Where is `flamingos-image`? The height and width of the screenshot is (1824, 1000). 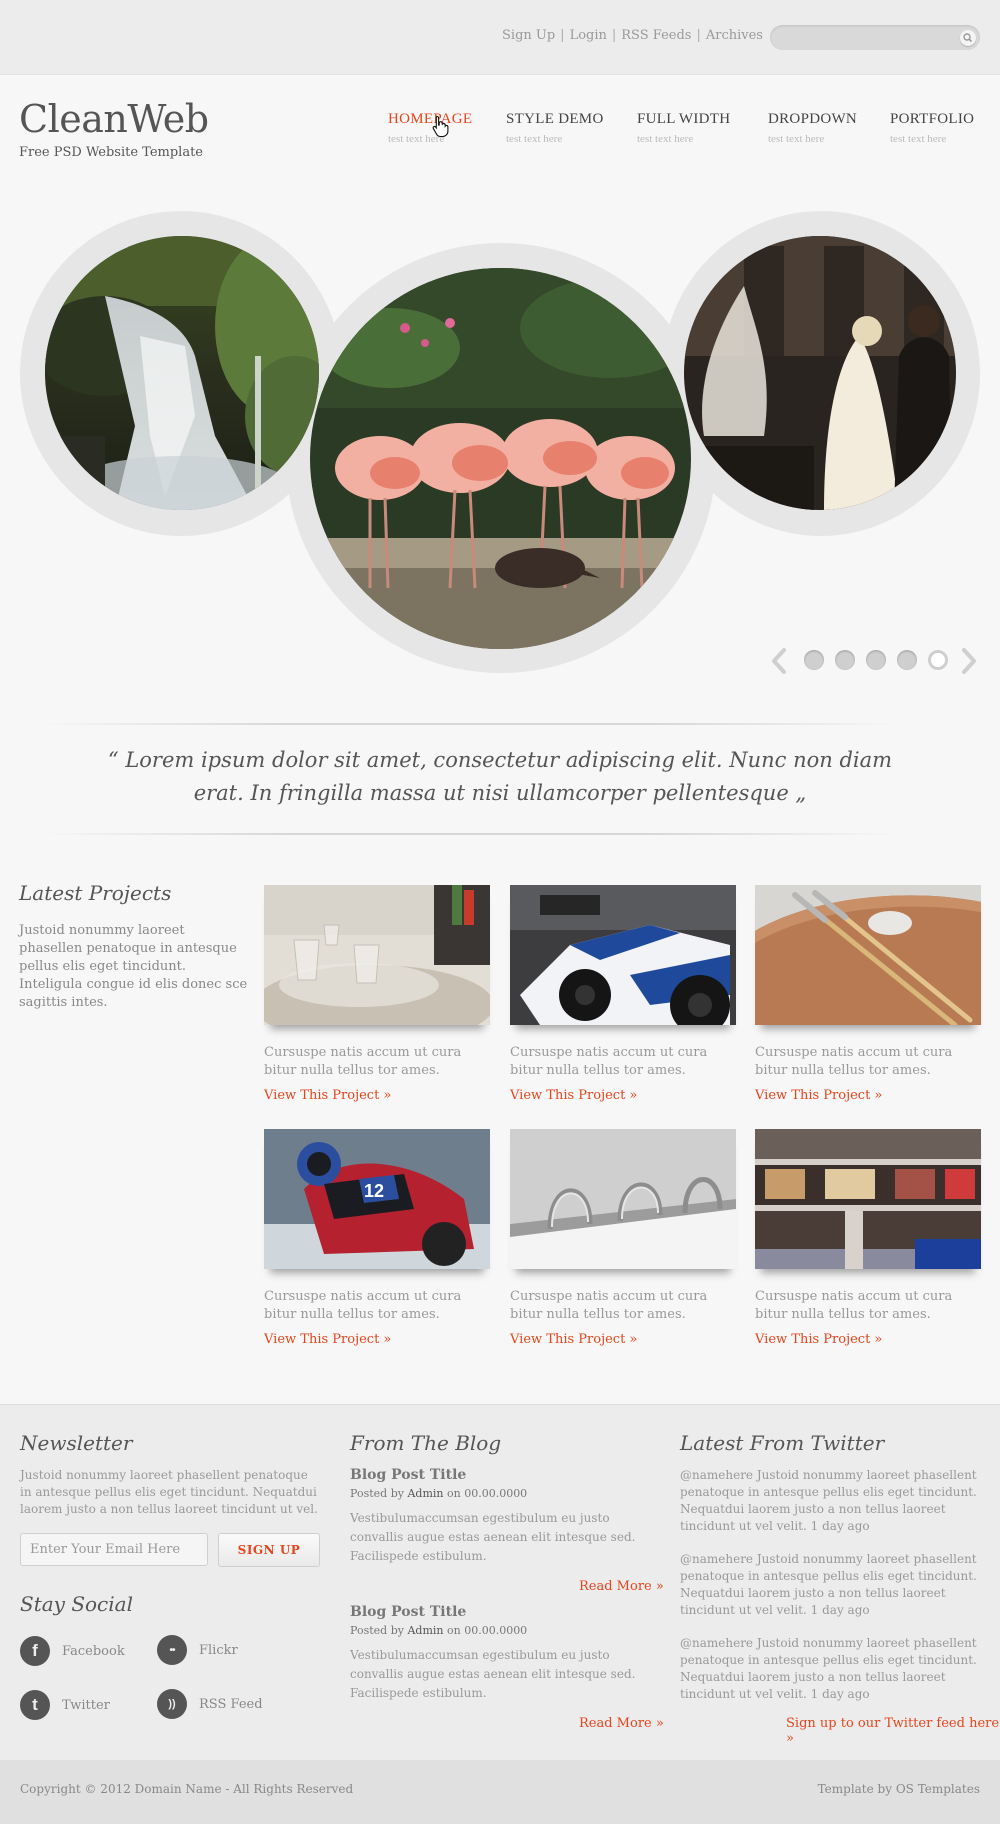
flamingos-image is located at coordinates (500, 458).